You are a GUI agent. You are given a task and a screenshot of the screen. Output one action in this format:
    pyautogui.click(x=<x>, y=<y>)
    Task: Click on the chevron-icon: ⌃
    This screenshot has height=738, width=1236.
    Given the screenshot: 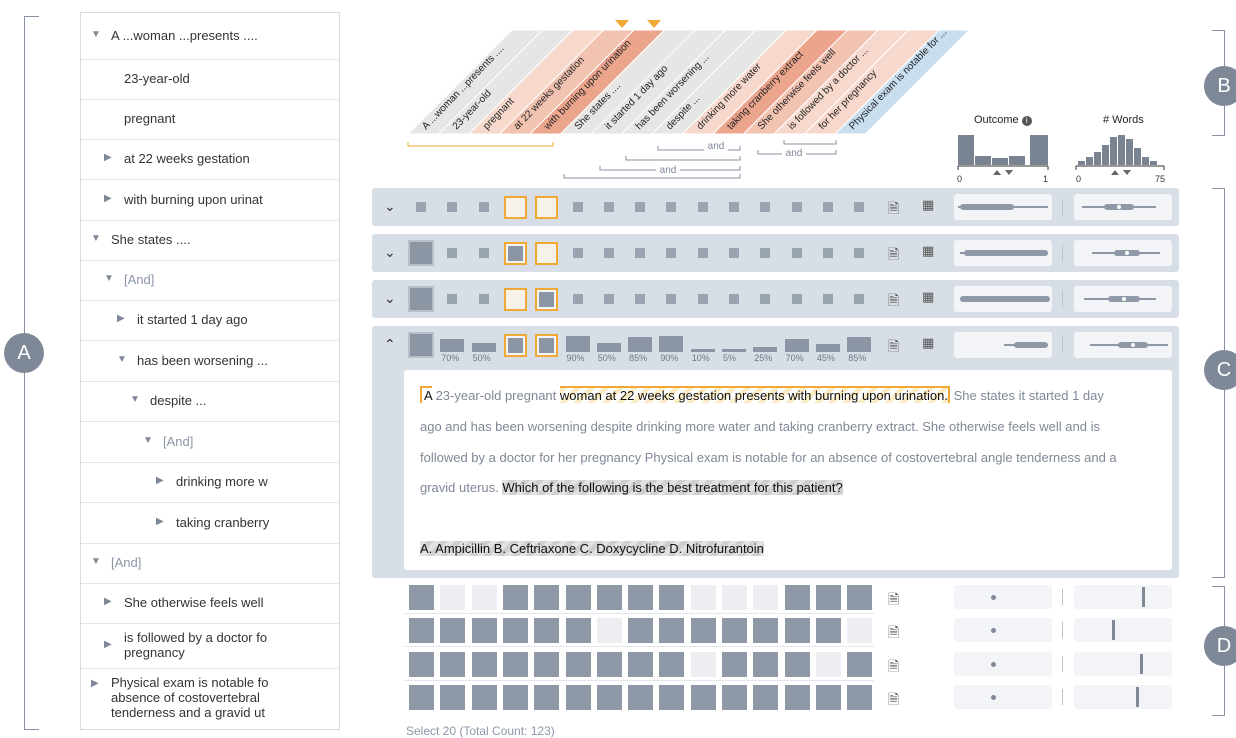 What is the action you would take?
    pyautogui.click(x=390, y=344)
    